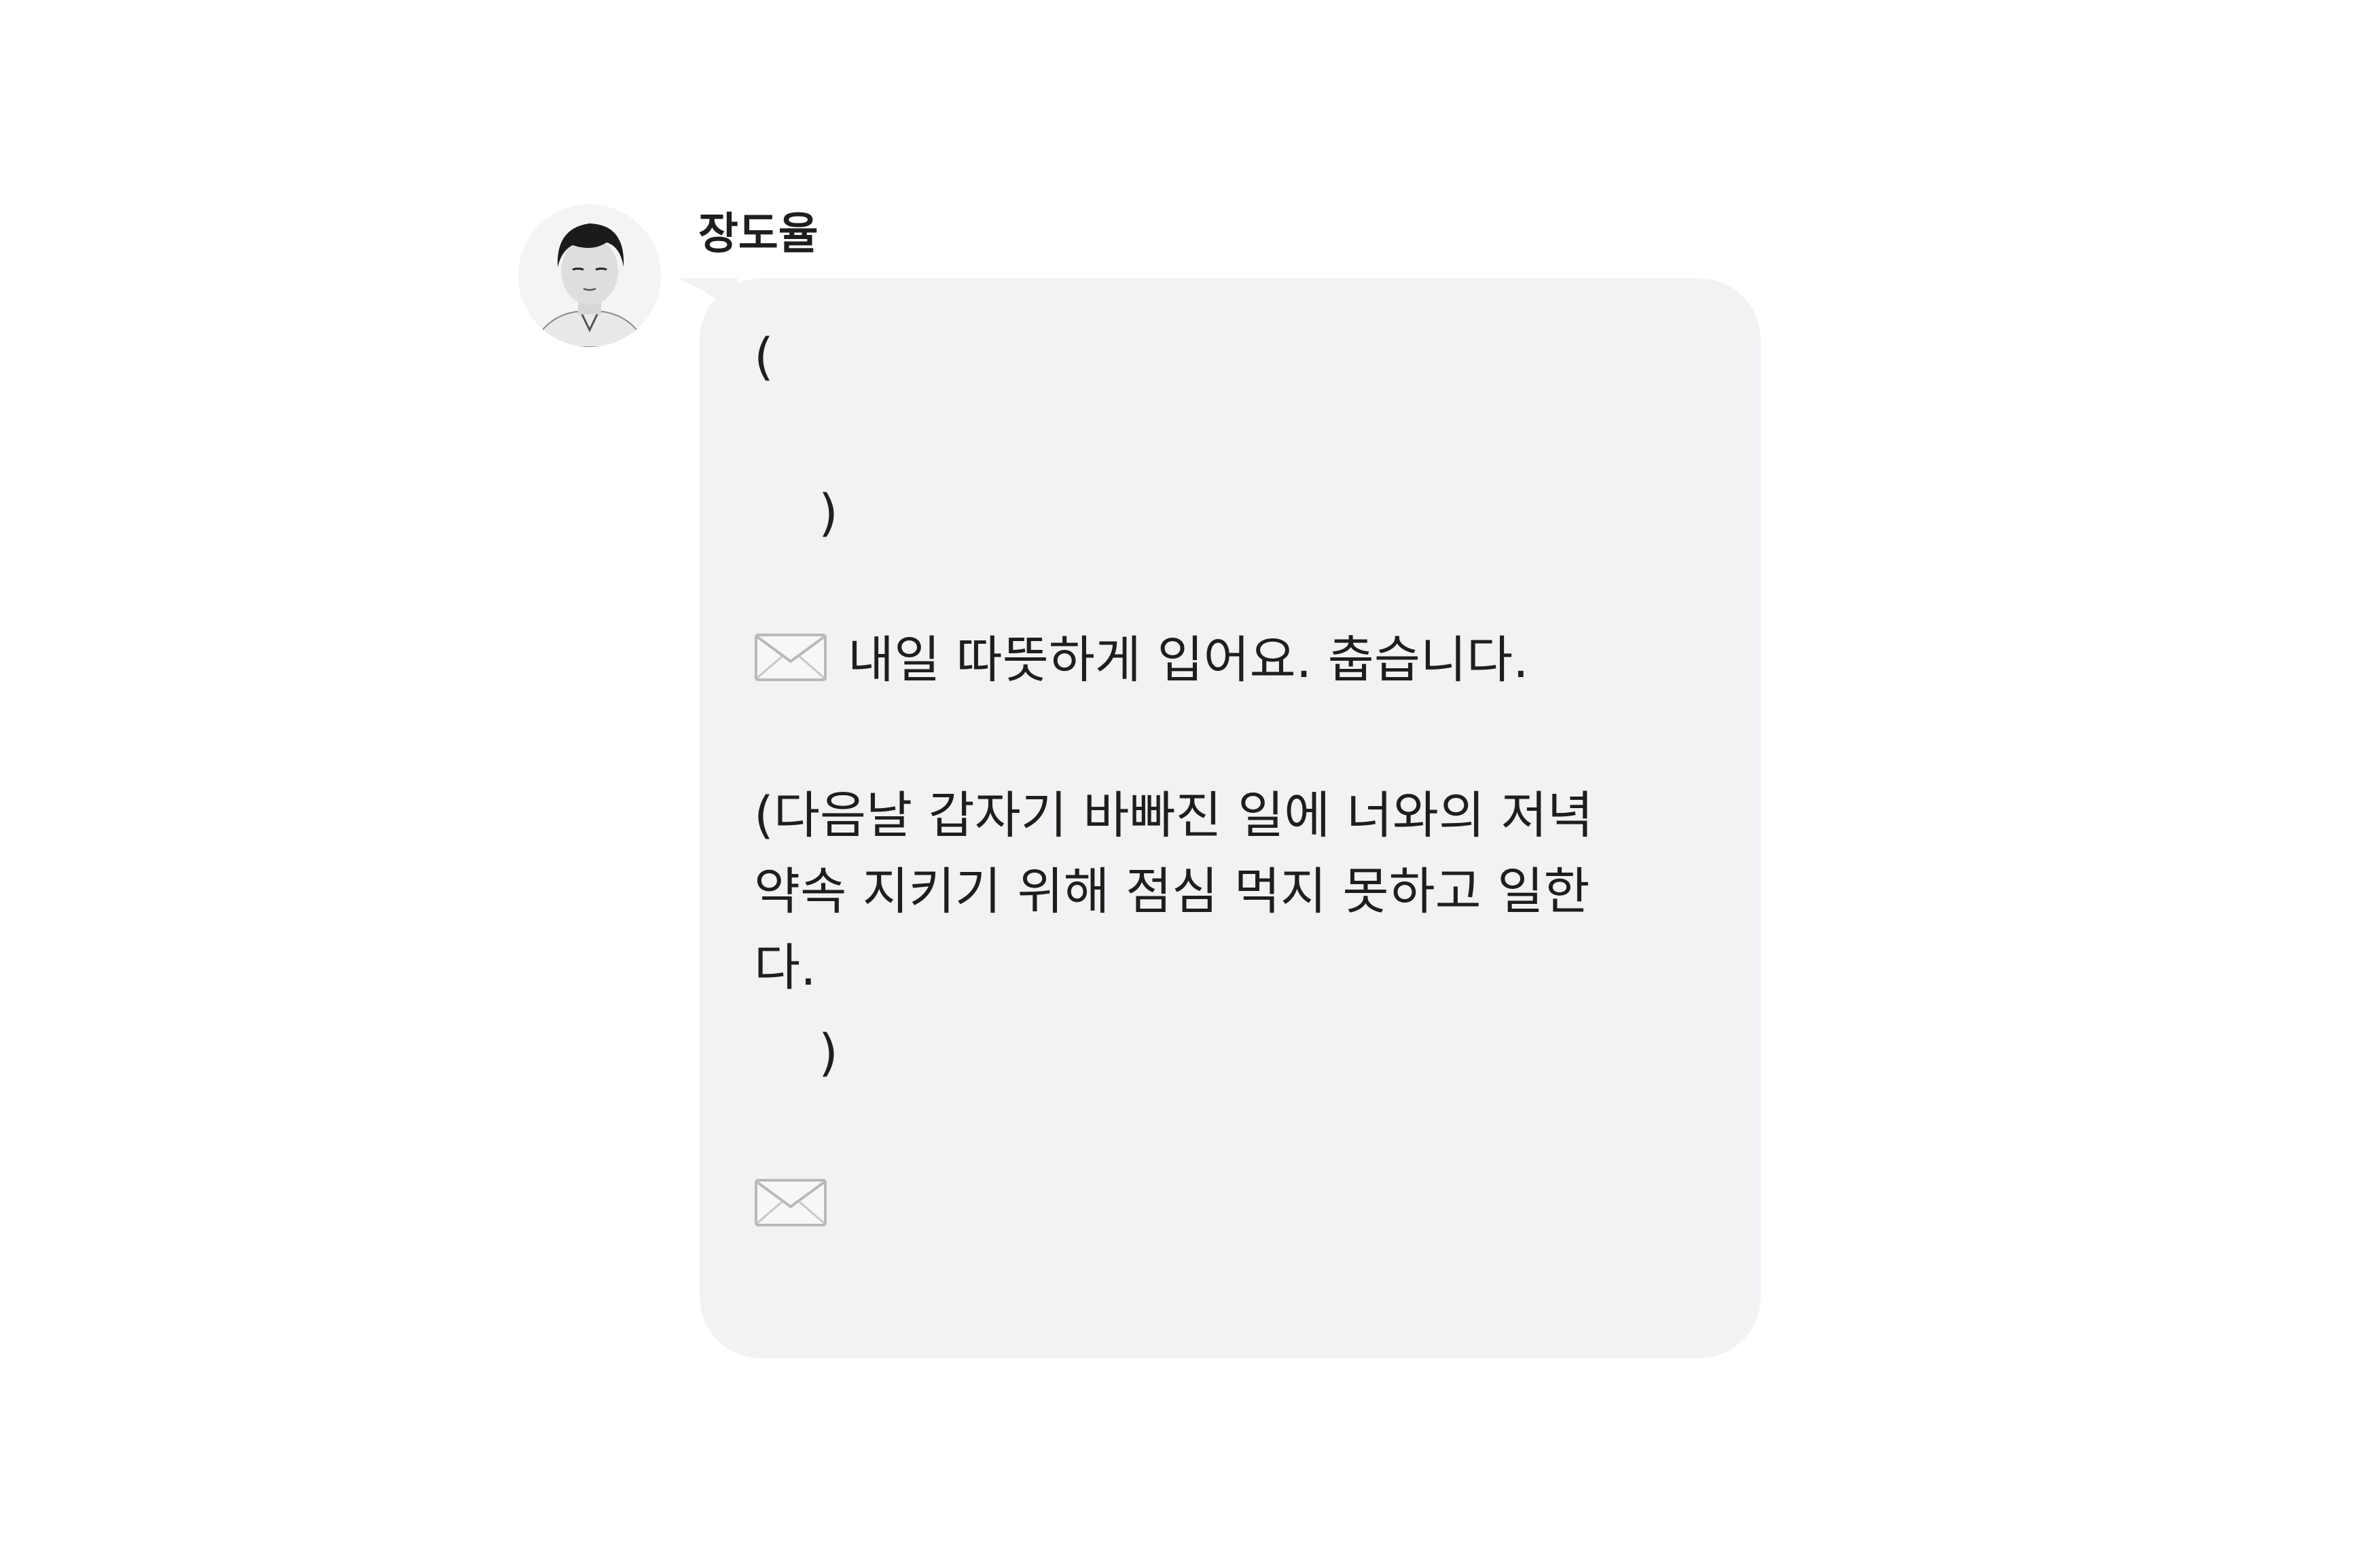 This screenshot has height=1568, width=2353. Describe the element at coordinates (1188, 660) in the screenshot. I see `message-text: 내일 따뜻하게 입어요. 춥습니다.` at that location.